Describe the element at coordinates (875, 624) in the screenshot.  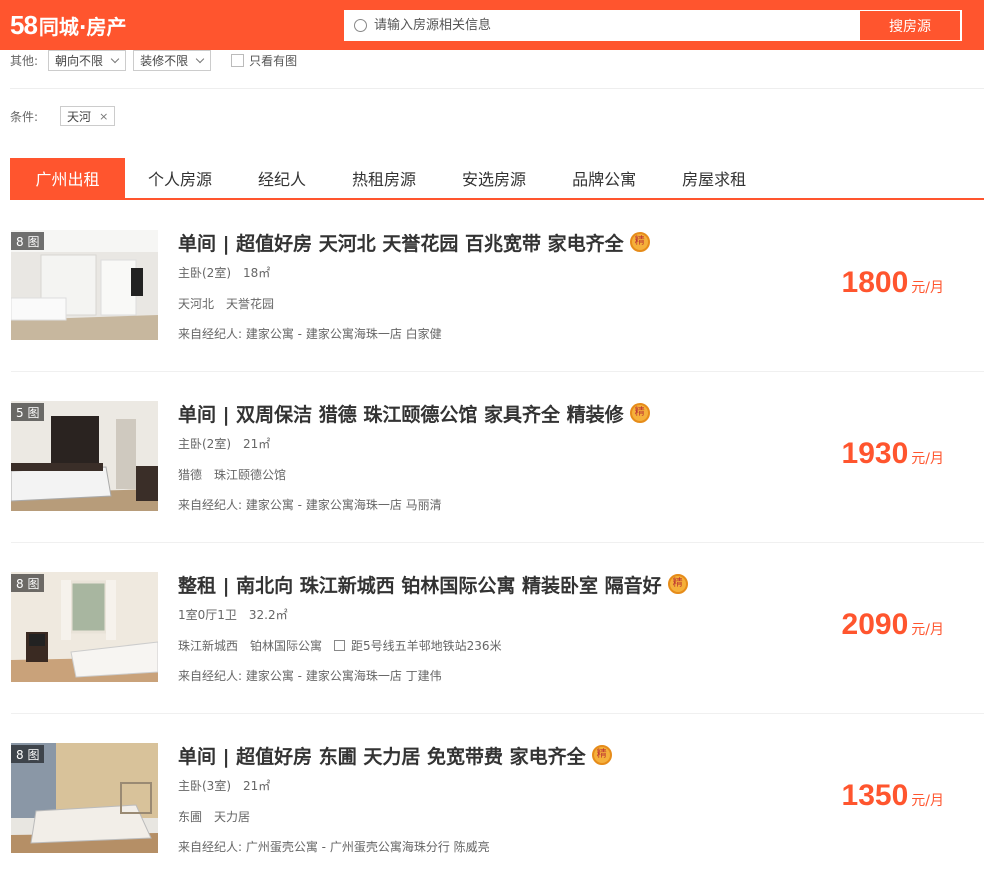
I see `price-value: 2090` at that location.